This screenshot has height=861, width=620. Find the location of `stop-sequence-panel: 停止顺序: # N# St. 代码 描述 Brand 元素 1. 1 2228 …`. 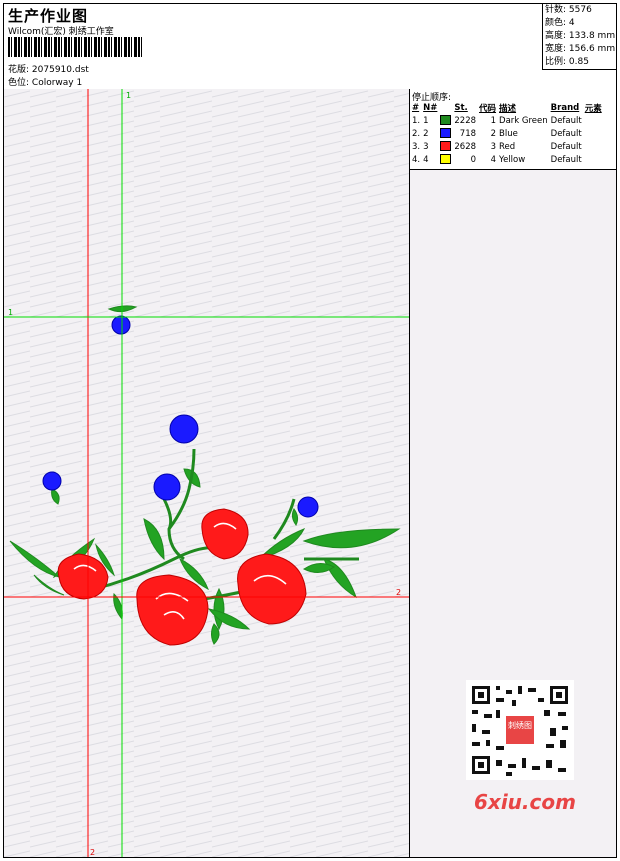

stop-sequence-panel: 停止顺序: # N# St. 代码 描述 Brand 元素 1. 1 2228 … is located at coordinates (513, 129).